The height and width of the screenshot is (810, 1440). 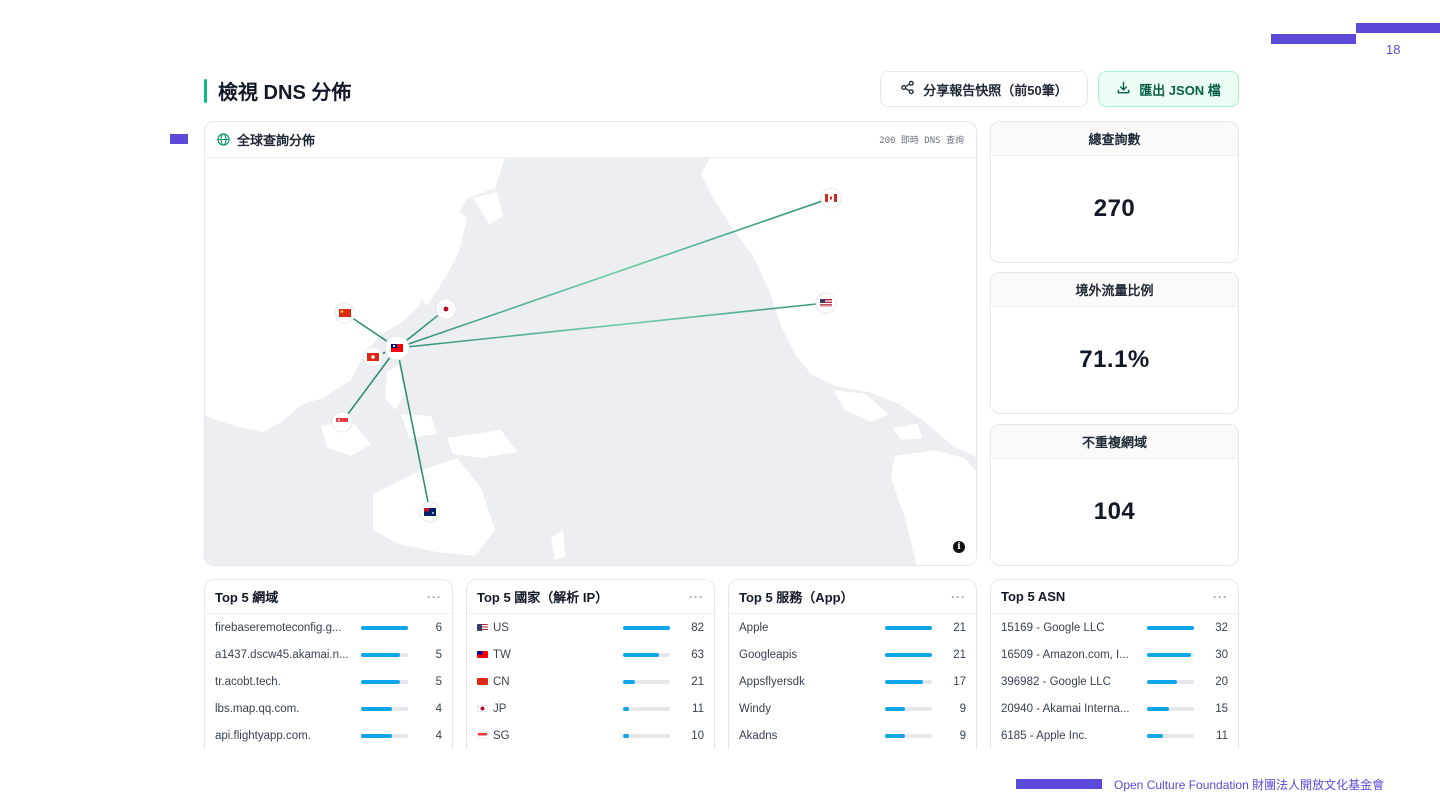 I want to click on list-item-count: 82, so click(x=697, y=627).